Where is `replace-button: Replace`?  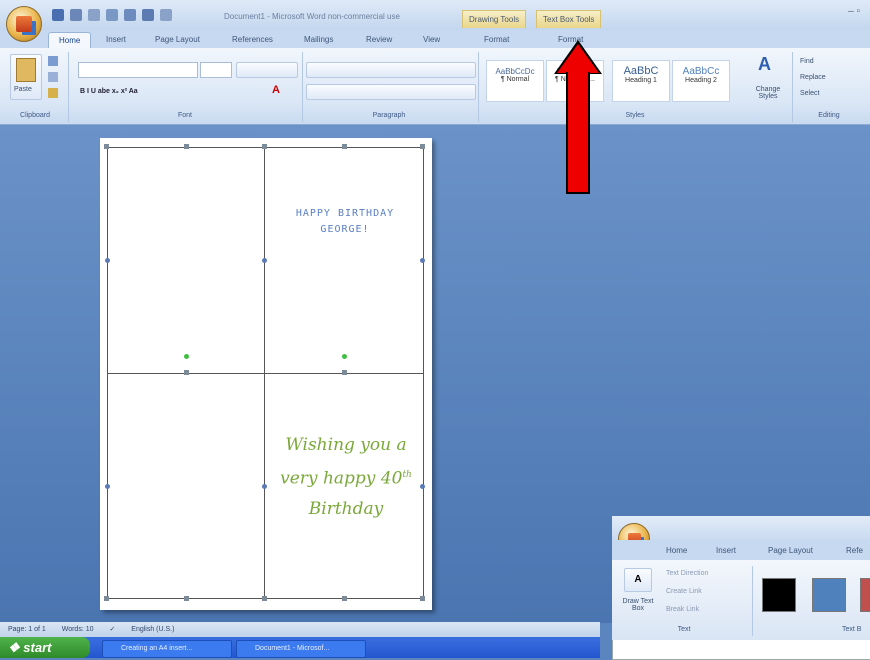 replace-button: Replace is located at coordinates (813, 77).